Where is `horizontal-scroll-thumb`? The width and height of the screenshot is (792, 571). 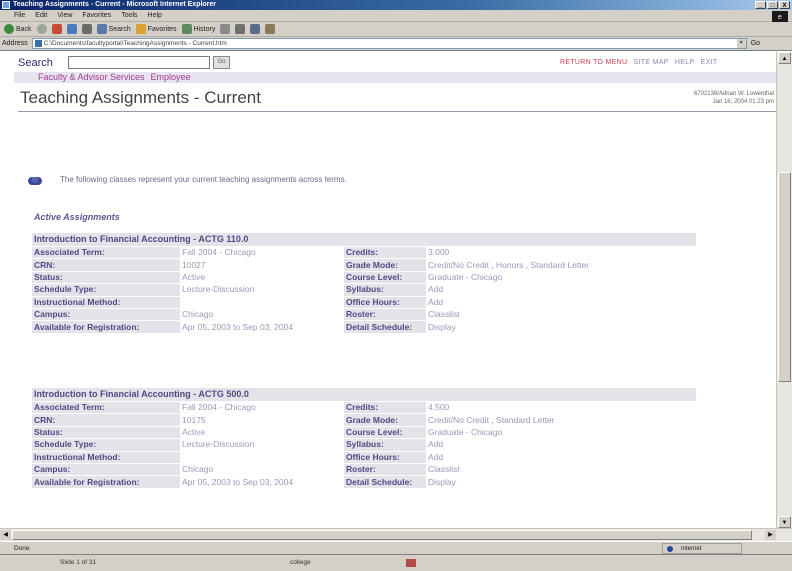 horizontal-scroll-thumb is located at coordinates (382, 535).